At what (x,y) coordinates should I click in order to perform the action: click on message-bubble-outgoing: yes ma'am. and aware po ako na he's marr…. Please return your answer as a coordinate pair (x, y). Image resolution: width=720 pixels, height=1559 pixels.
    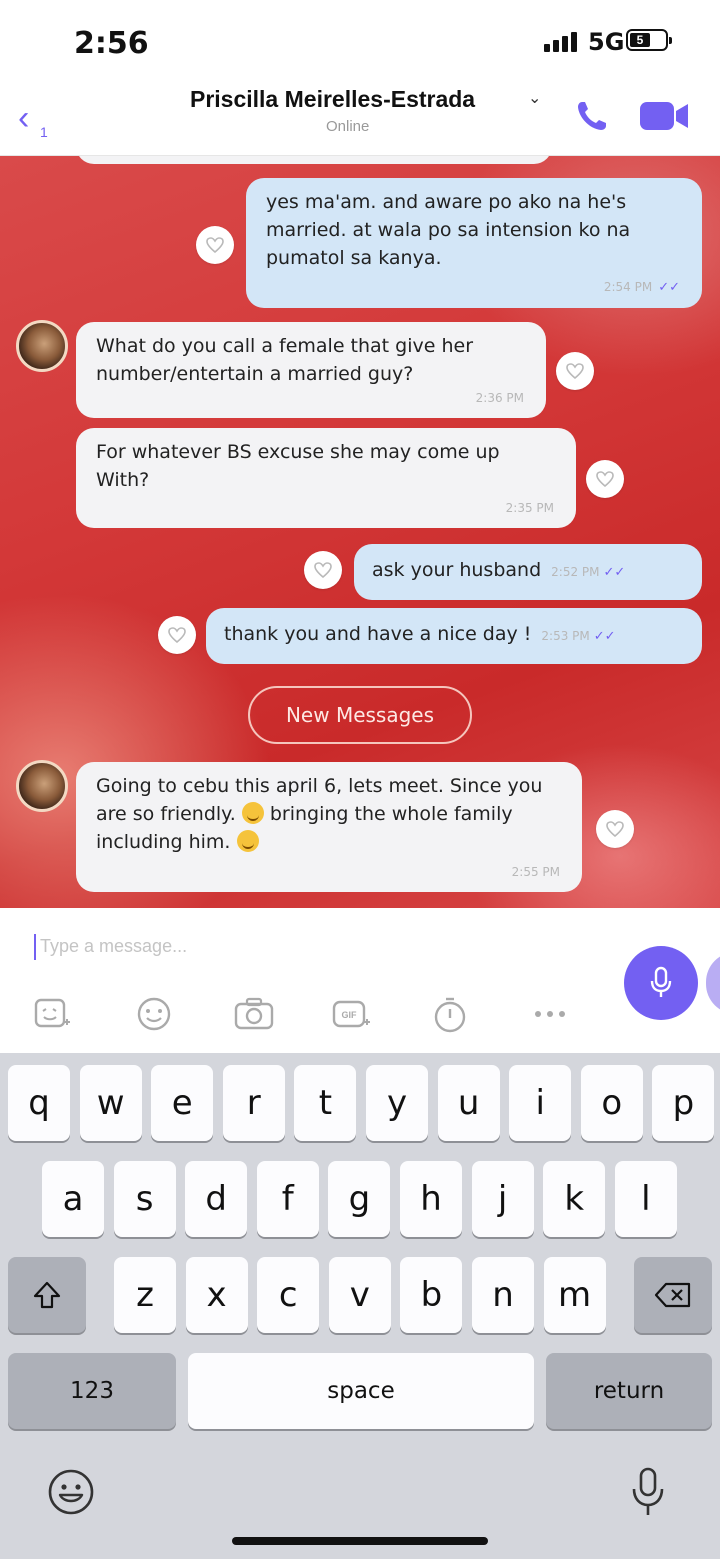
    Looking at the image, I should click on (474, 243).